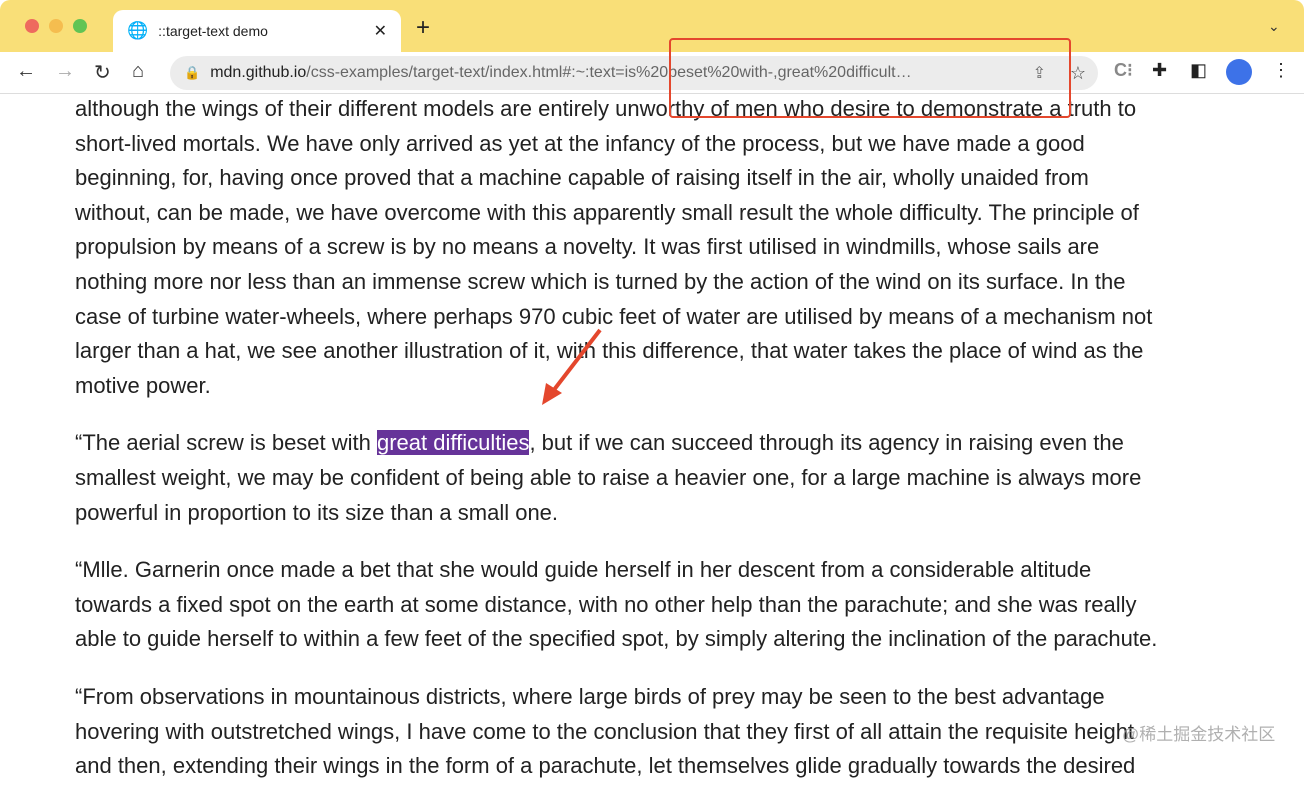  Describe the element at coordinates (1123, 70) in the screenshot. I see `extension-icon: C⁝` at that location.